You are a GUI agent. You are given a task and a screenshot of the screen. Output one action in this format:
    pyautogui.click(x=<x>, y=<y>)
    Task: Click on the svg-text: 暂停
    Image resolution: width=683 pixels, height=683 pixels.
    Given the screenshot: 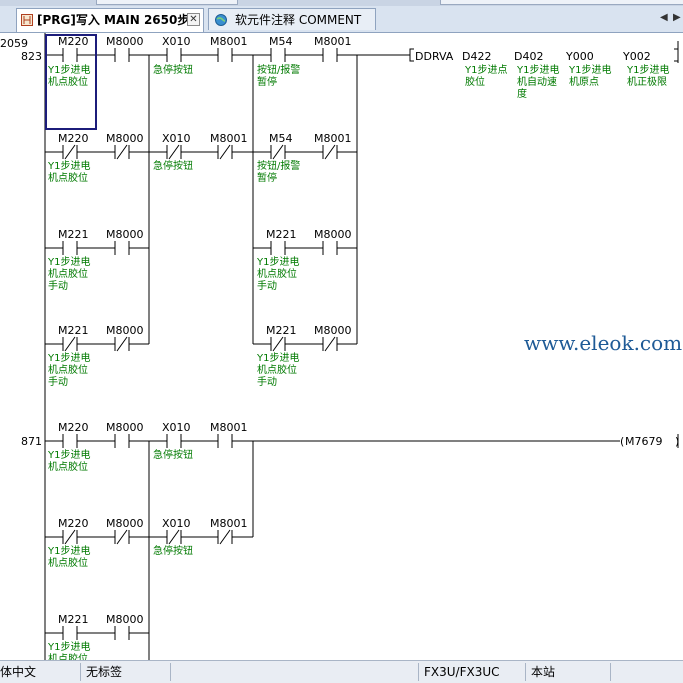 What is the action you would take?
    pyautogui.click(x=267, y=177)
    